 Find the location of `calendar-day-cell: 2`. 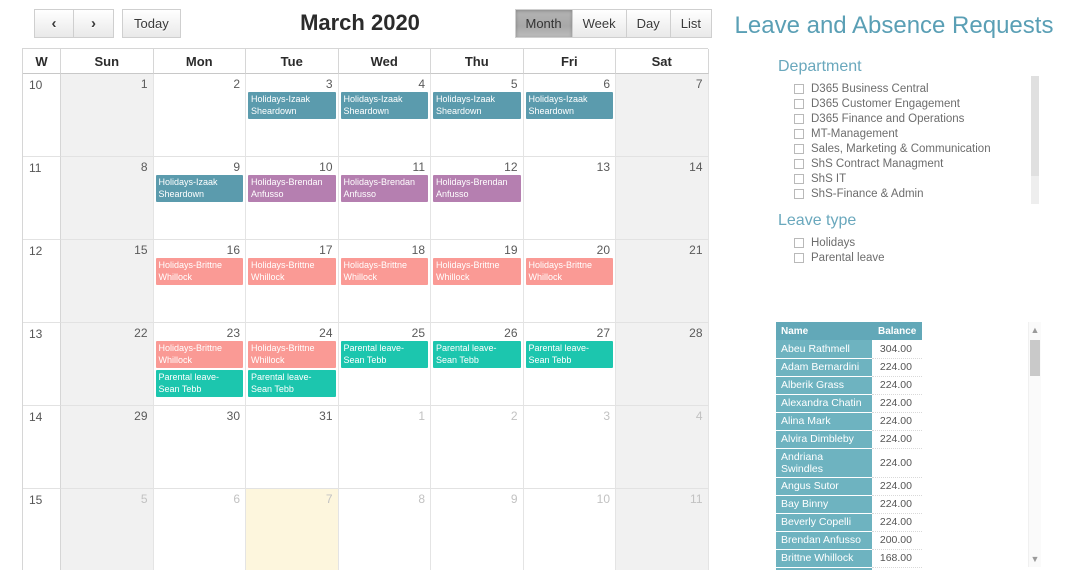

calendar-day-cell: 2 is located at coordinates (477, 447).